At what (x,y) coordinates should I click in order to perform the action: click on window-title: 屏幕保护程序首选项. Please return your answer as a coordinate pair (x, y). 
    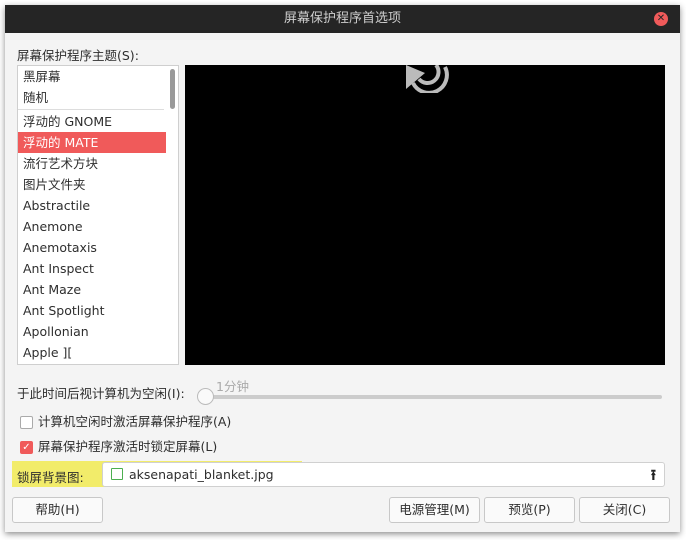
    Looking at the image, I should click on (342, 18).